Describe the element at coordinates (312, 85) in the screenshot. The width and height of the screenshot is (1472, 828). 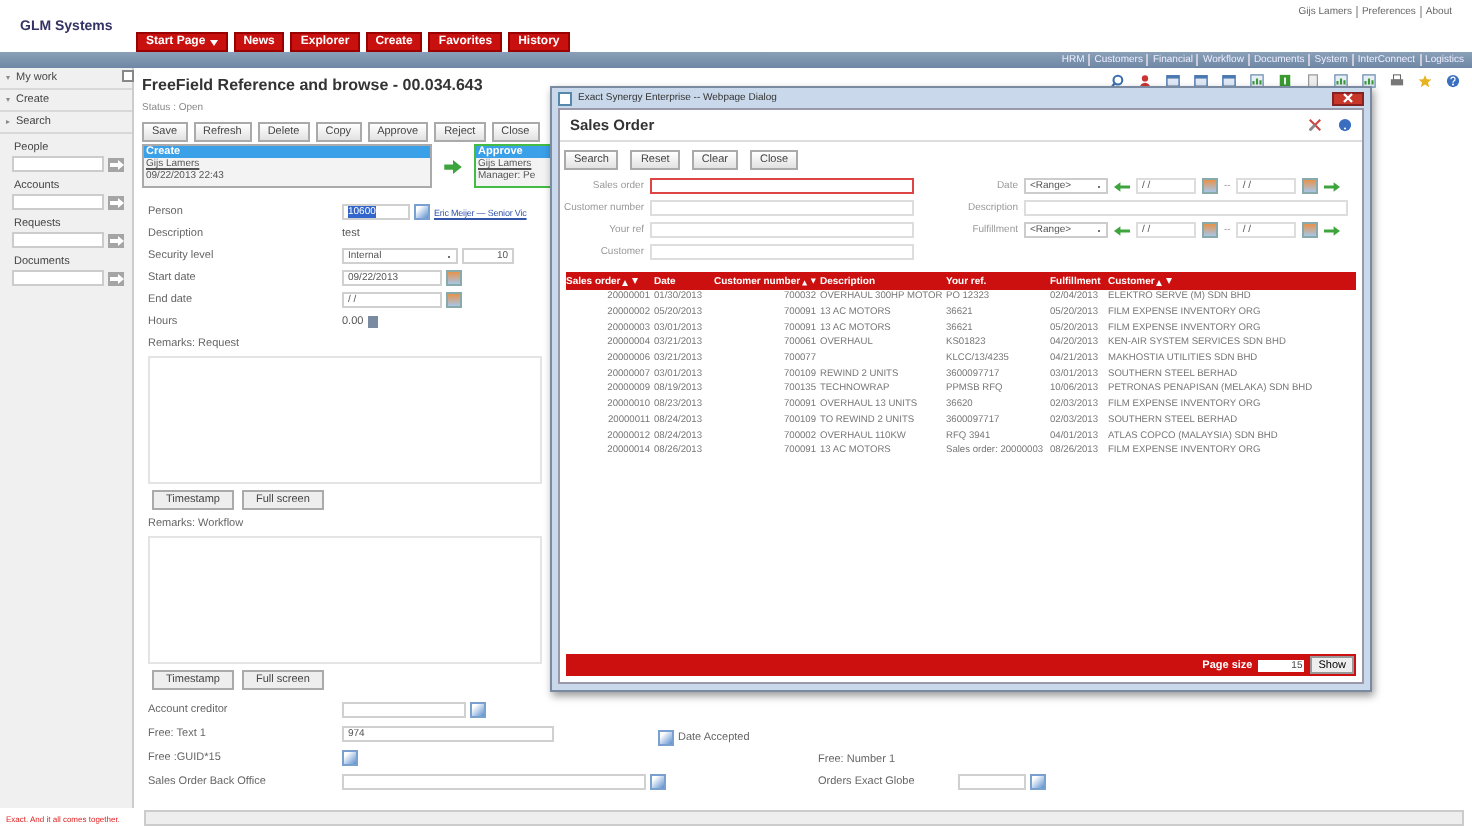
I see `page-title: FreeField Reference and browse - 00.034.643` at that location.